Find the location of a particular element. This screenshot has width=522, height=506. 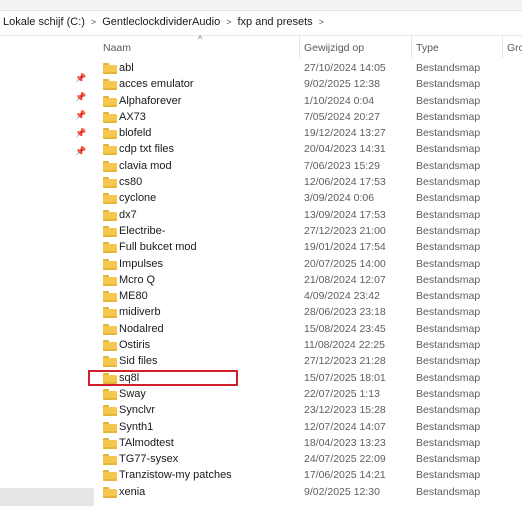

file-row: Alphaforever 1/10/2024 0:04 Bestandsmap is located at coordinates (308, 101).